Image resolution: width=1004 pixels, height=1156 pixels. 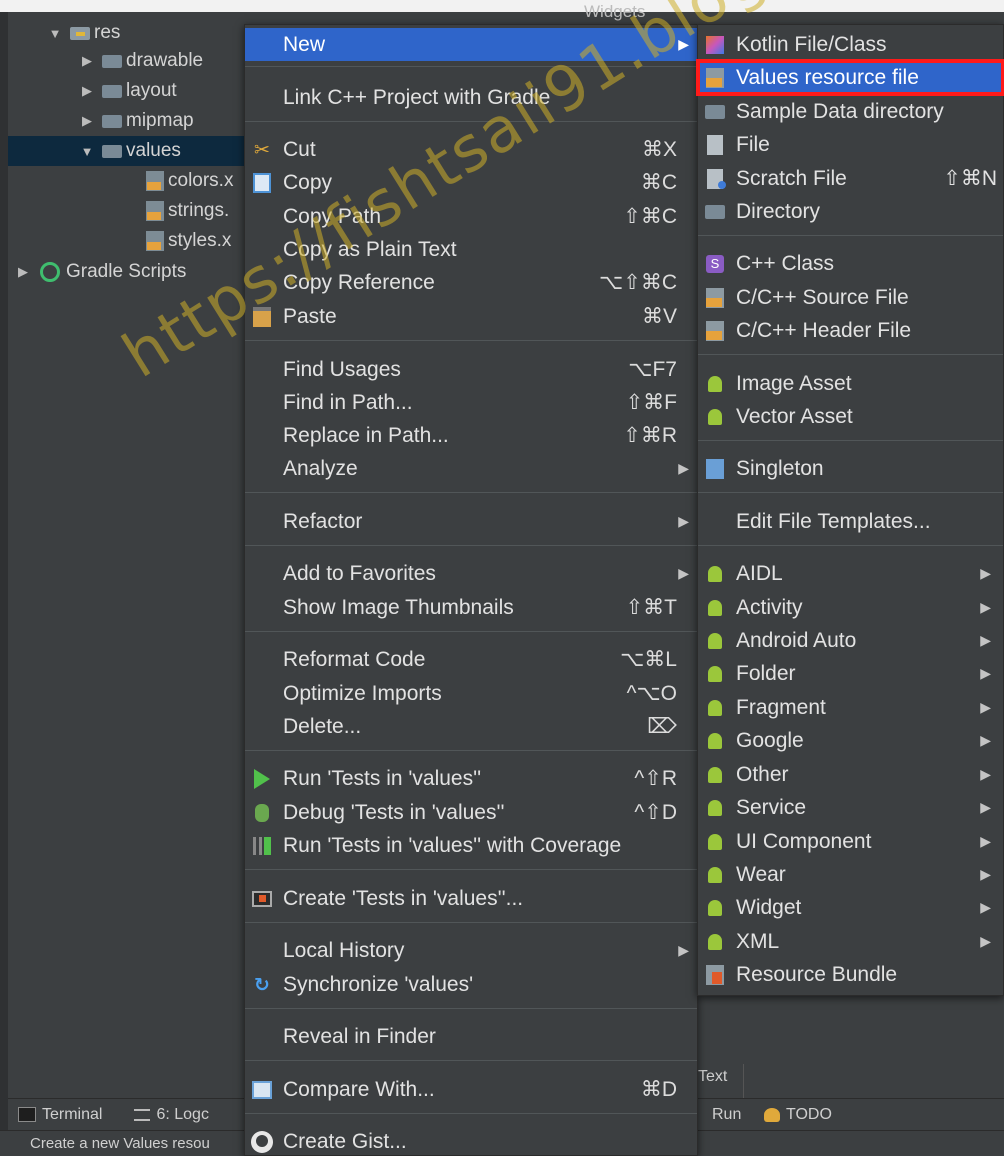 What do you see at coordinates (850, 841) in the screenshot?
I see `submenu-item-ui-component: UI Component ▶` at bounding box center [850, 841].